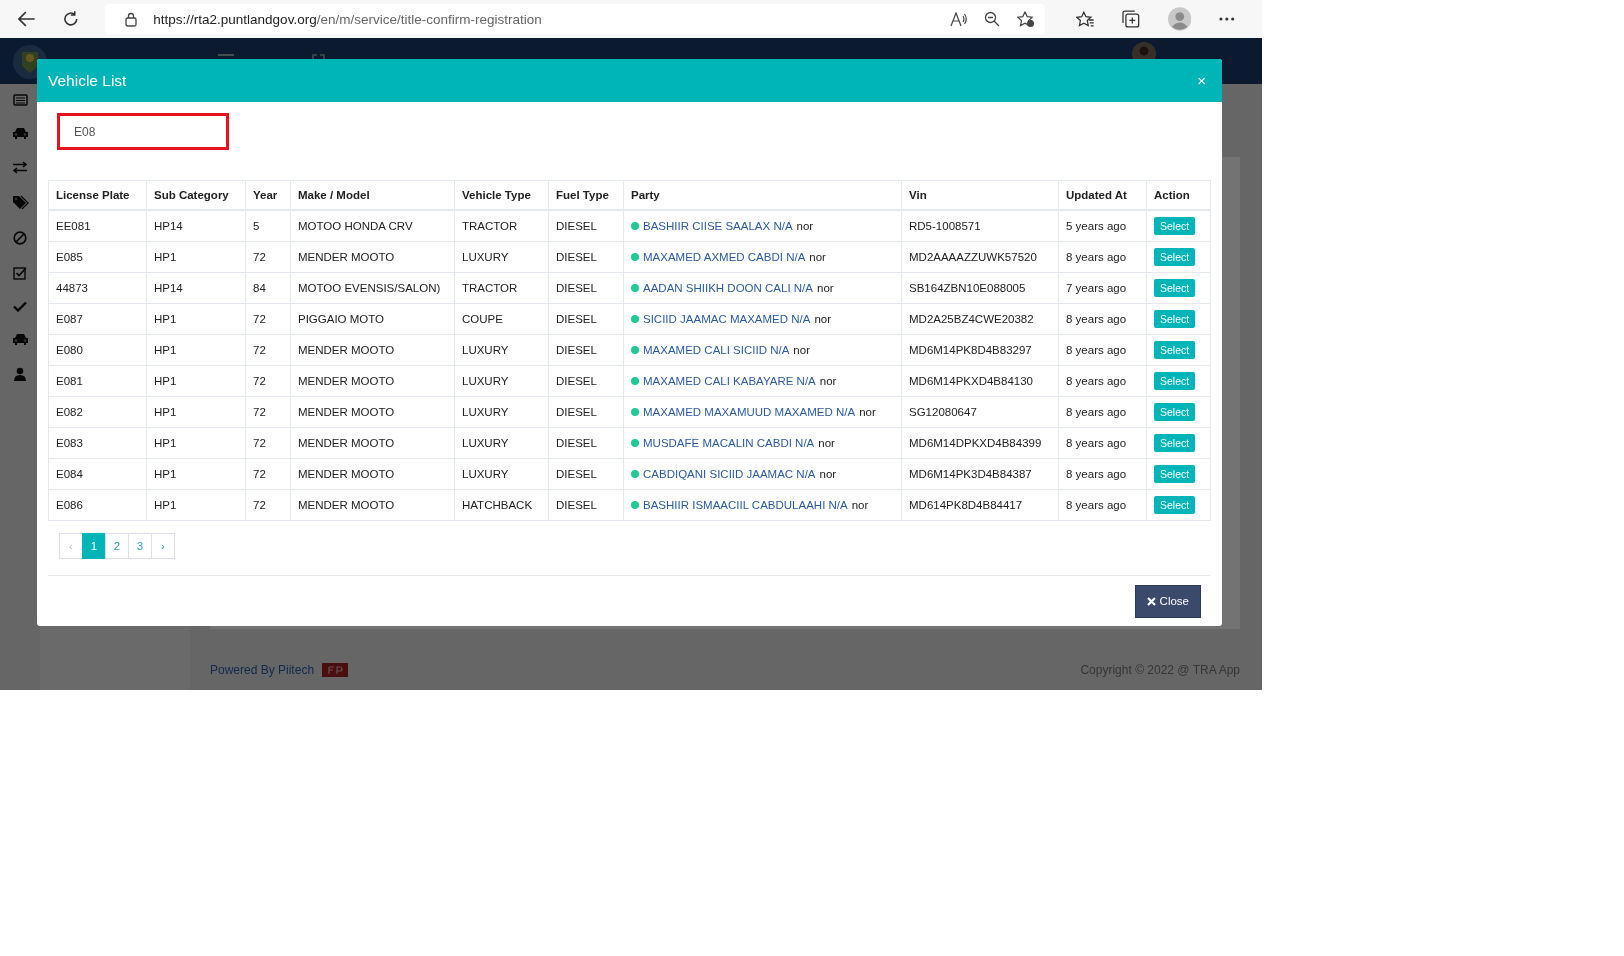  I want to click on party-link: BASHIIR CIISE SAALAX N/A, so click(718, 226).